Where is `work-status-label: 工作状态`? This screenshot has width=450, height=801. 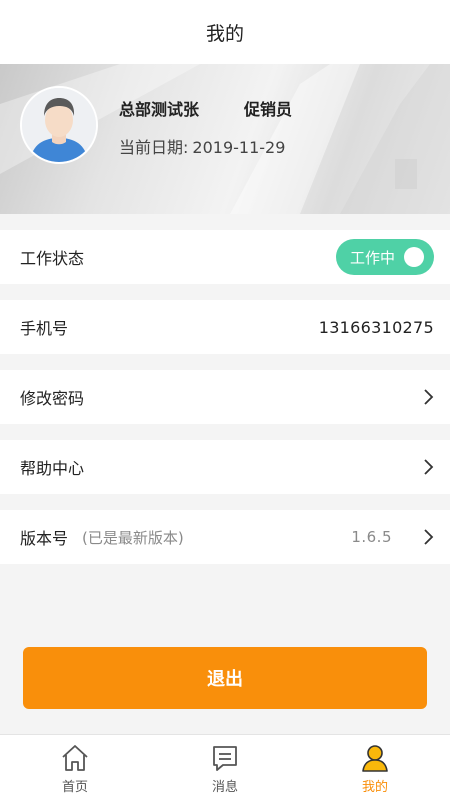 work-status-label: 工作状态 is located at coordinates (52, 258).